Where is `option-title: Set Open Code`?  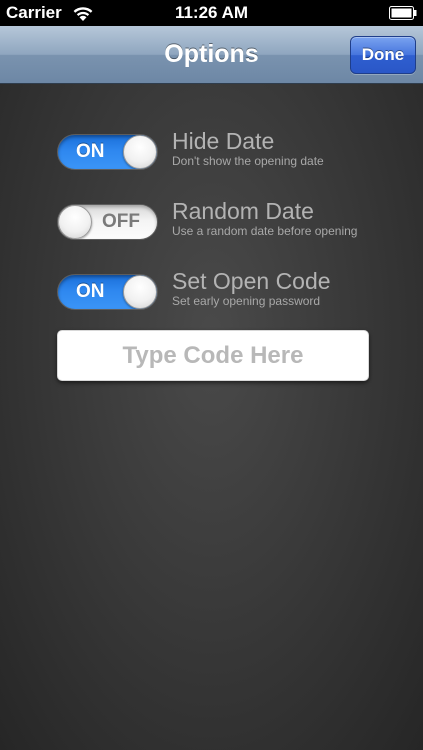
option-title: Set Open Code is located at coordinates (251, 281).